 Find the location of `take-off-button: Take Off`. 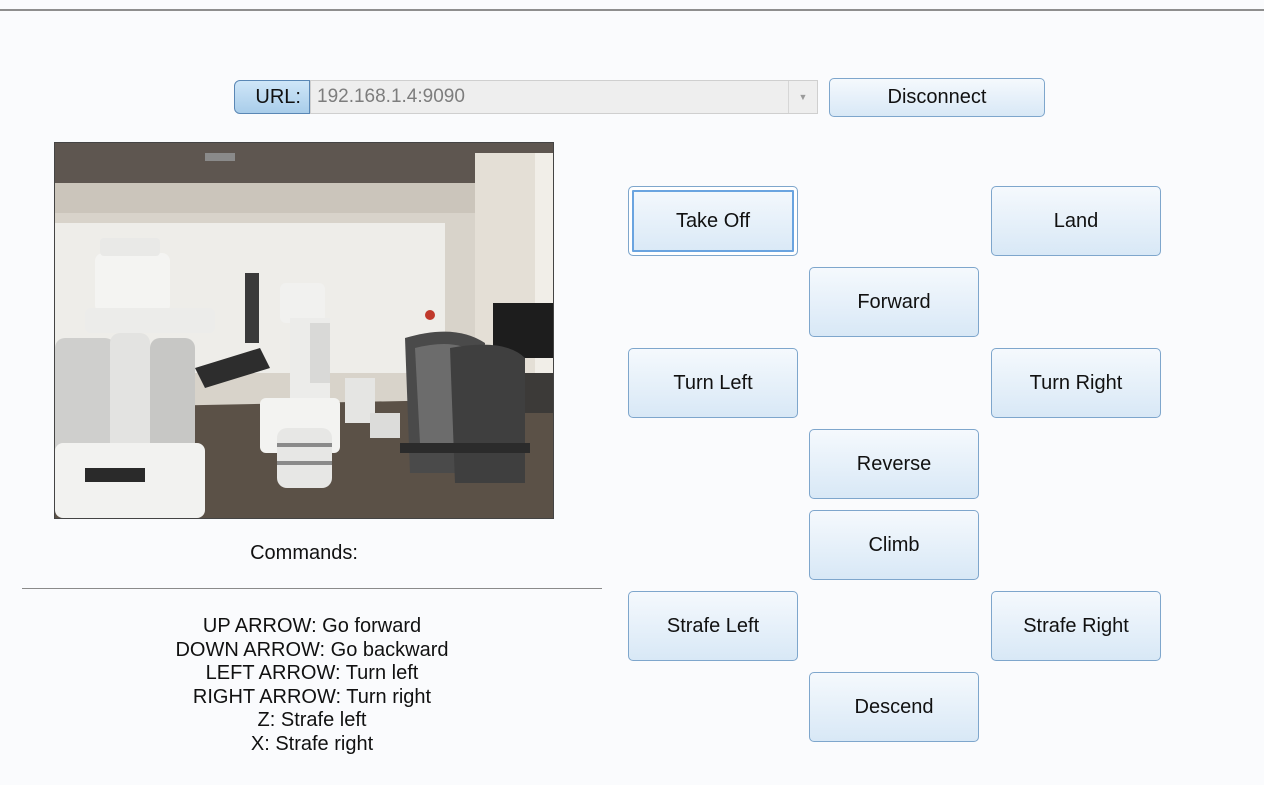

take-off-button: Take Off is located at coordinates (713, 221).